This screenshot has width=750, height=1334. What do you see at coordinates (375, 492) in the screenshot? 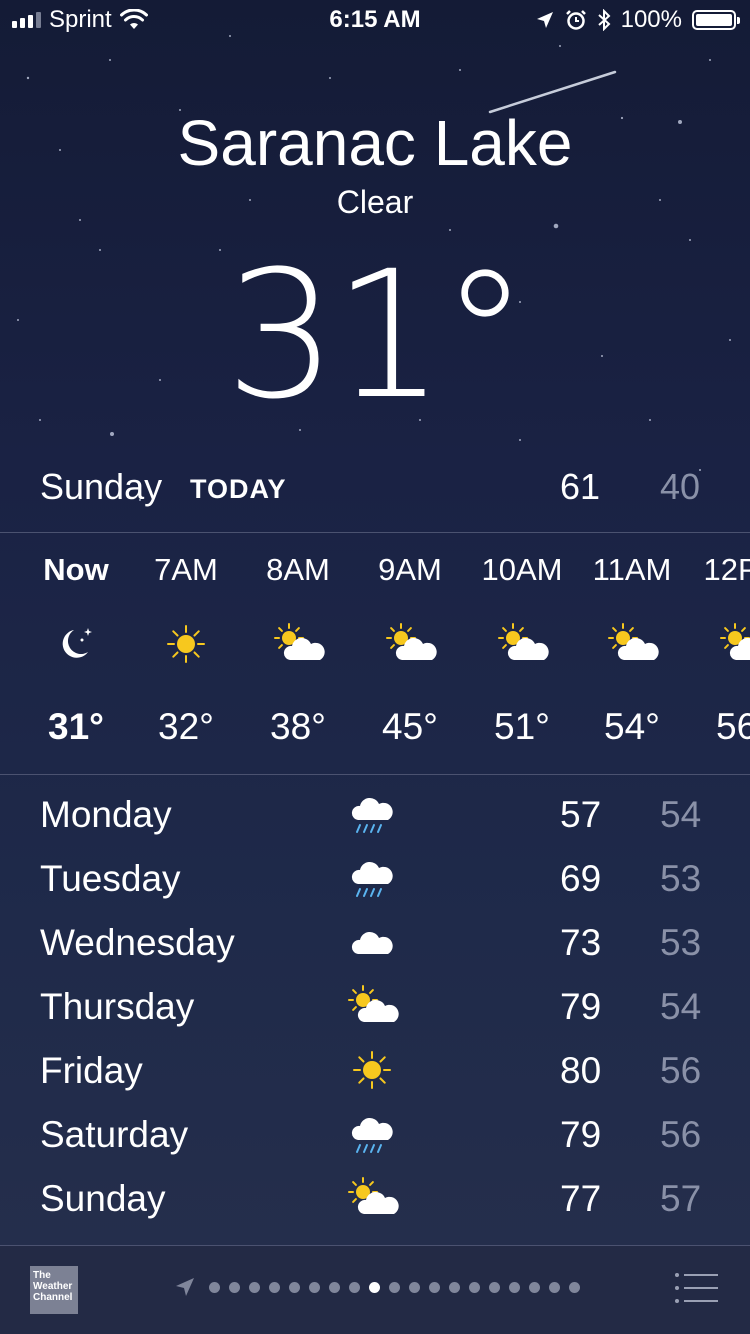
I see `today-summary: Sunday TODAY 61 40` at bounding box center [375, 492].